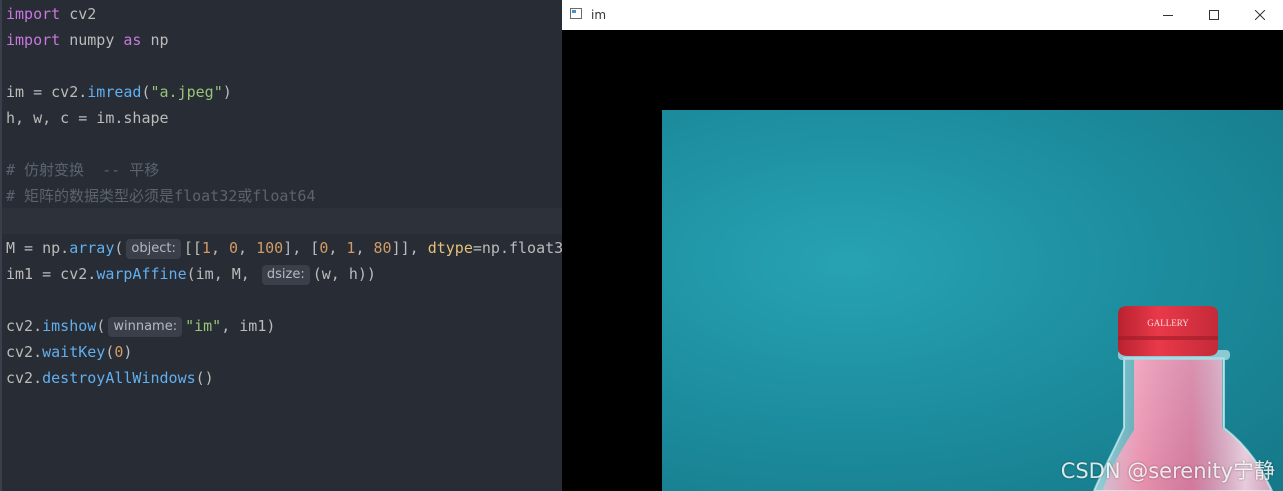 This screenshot has width=1283, height=491. What do you see at coordinates (270, 248) in the screenshot?
I see `number-literal: 100` at bounding box center [270, 248].